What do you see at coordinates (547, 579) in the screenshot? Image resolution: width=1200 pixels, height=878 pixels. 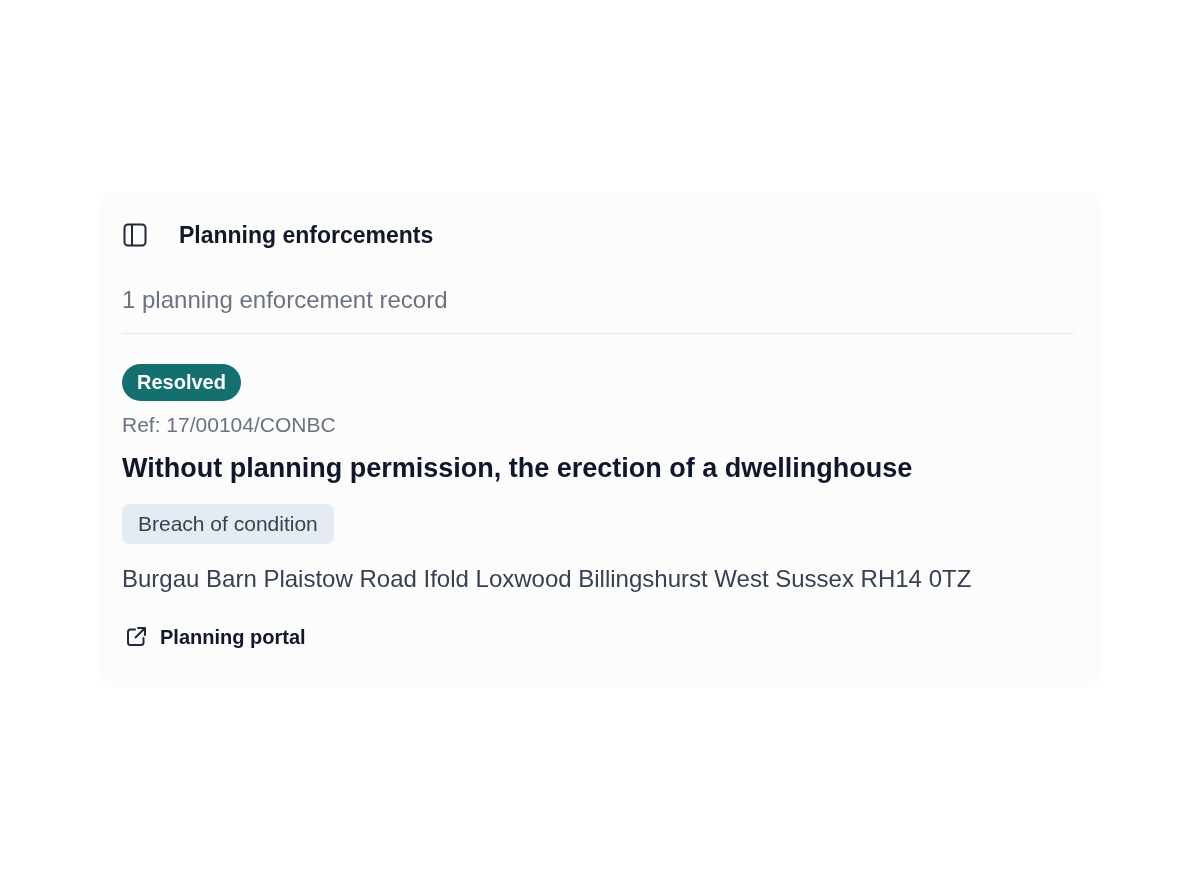 I see `address-text: Burgau Barn Plaistow Road Ifold Loxwood Billingshurst West Sussex RH14 0TZ` at bounding box center [547, 579].